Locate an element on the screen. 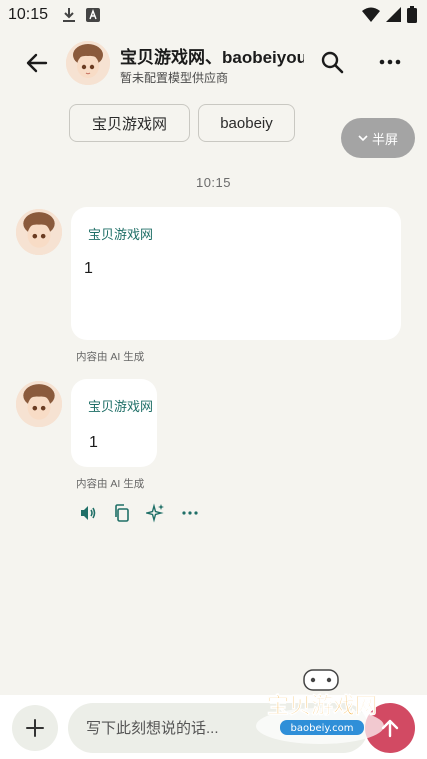 Image resolution: width=427 pixels, height=759 pixels. more-actions-icon is located at coordinates (190, 513).